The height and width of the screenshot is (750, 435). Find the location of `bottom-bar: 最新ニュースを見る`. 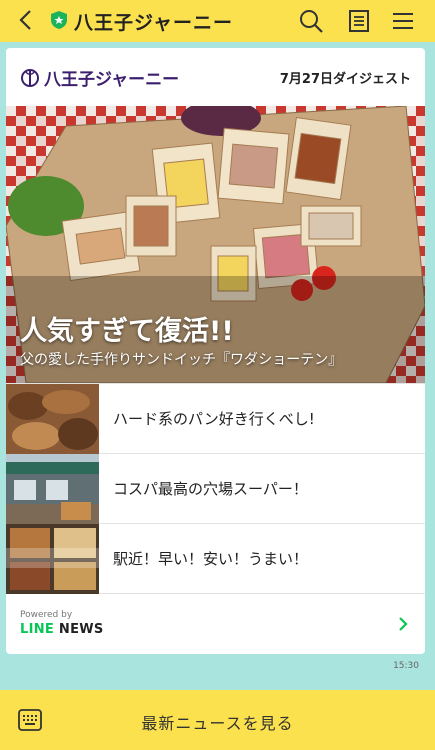

bottom-bar: 最新ニュースを見る is located at coordinates (217, 720).